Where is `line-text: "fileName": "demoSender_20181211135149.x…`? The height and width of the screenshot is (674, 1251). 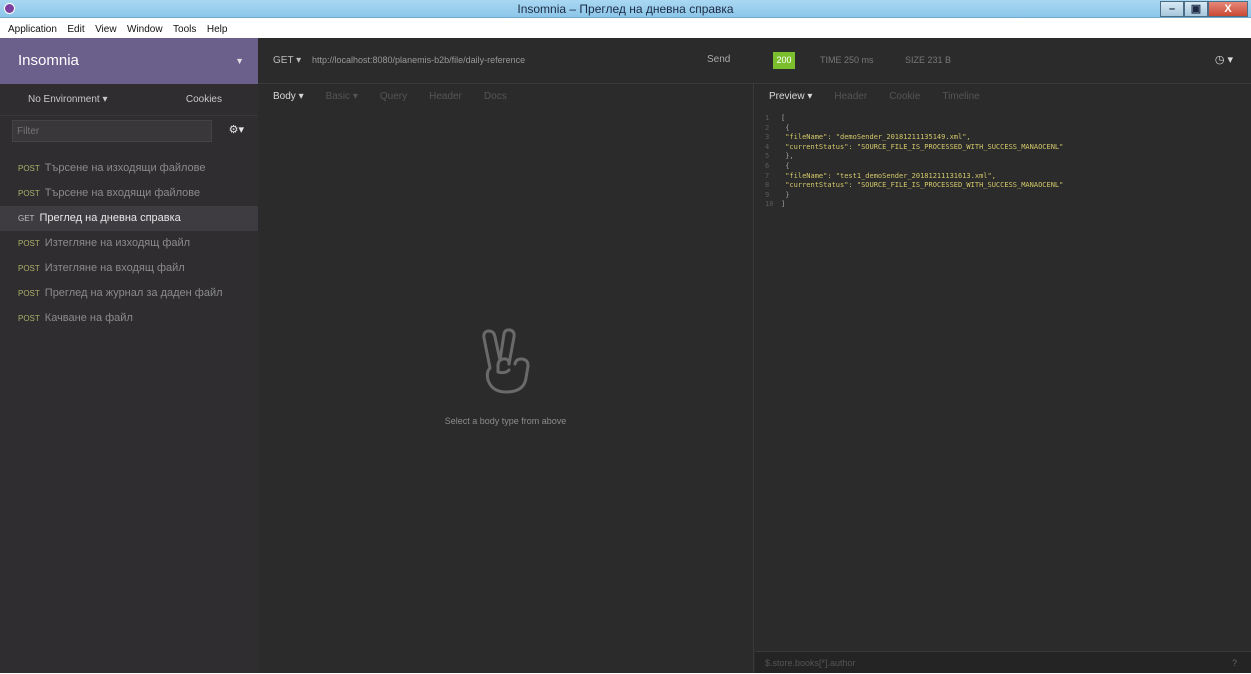 line-text: "fileName": "demoSender_20181211135149.x… is located at coordinates (876, 137).